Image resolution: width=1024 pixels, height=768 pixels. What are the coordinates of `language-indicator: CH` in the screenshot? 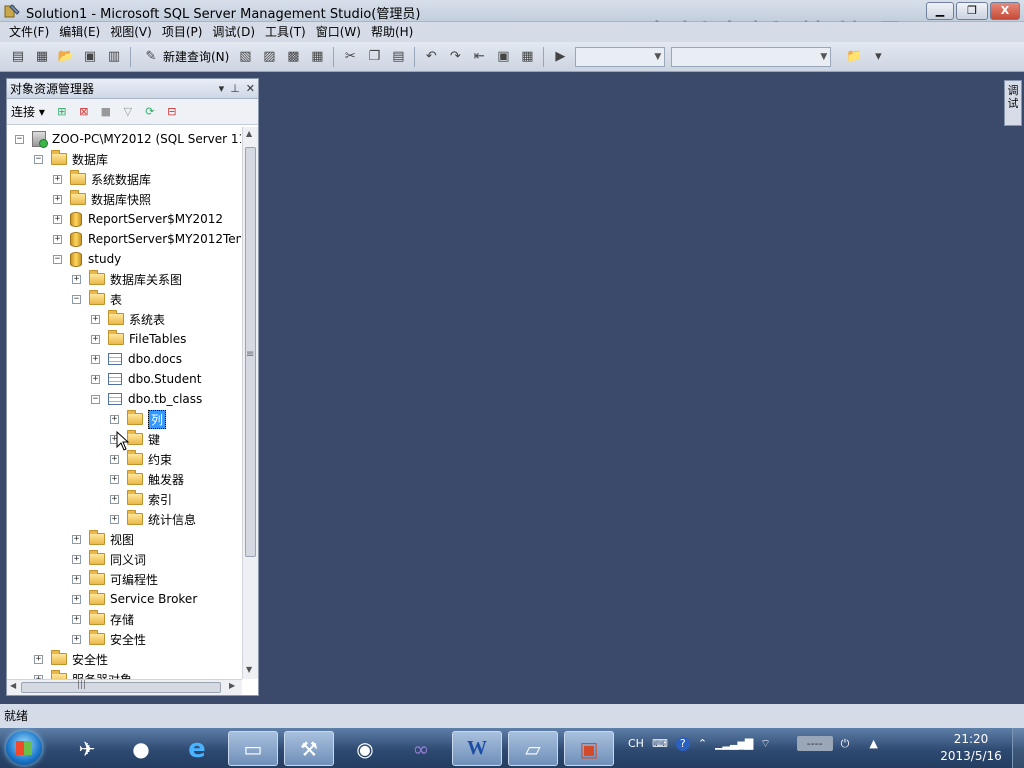 It's located at (636, 743).